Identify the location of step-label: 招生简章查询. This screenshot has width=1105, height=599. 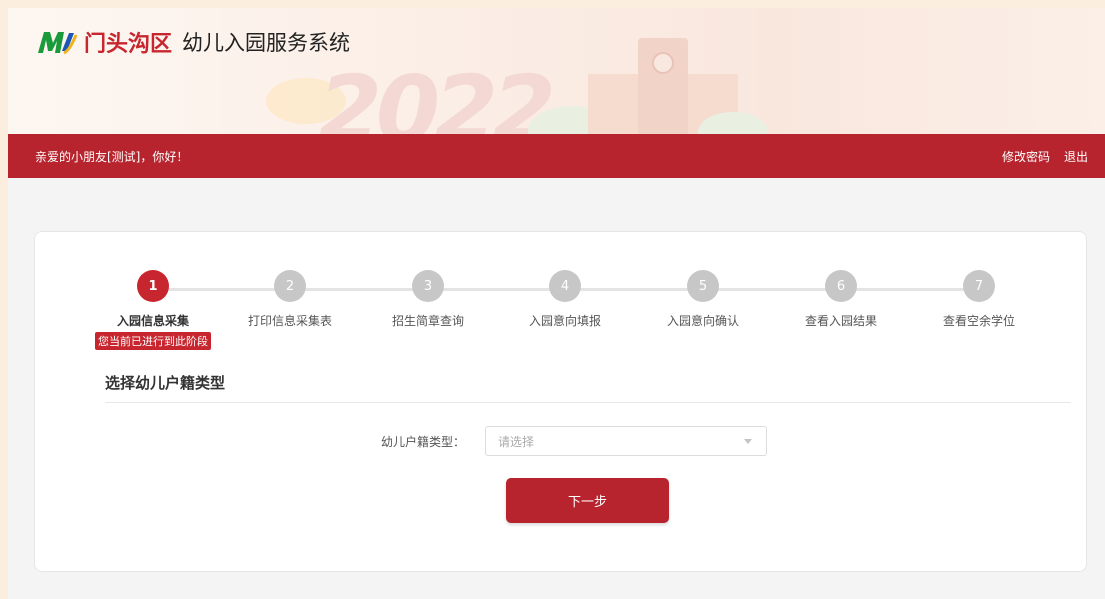
(427, 321).